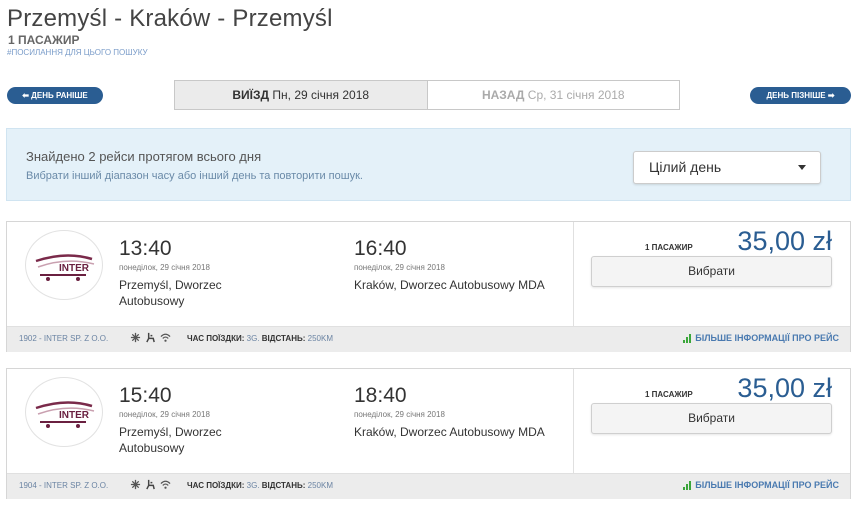 Image resolution: width=854 pixels, height=506 pixels. Describe the element at coordinates (144, 156) in the screenshot. I see `results-summary: Знайдено 2 рейси протягом всього дня` at that location.